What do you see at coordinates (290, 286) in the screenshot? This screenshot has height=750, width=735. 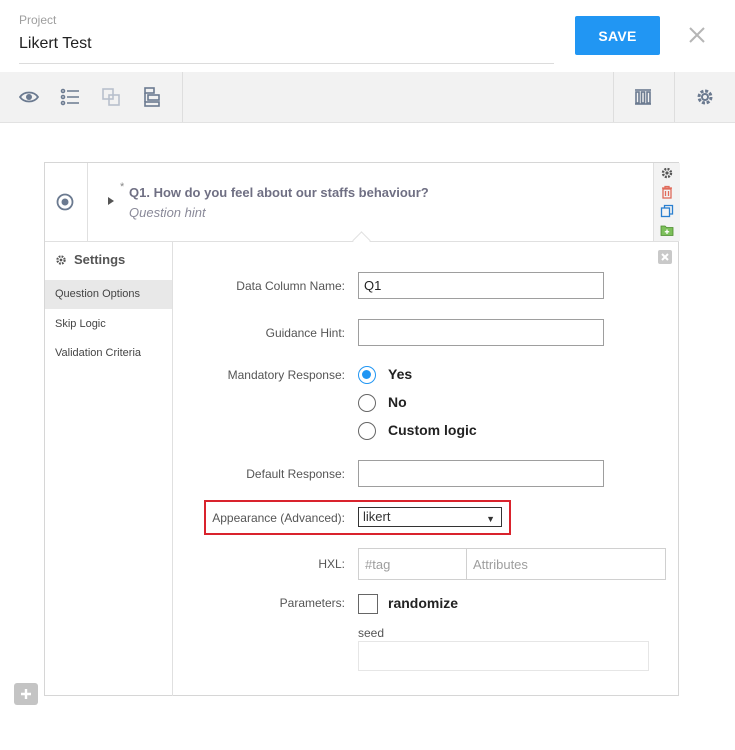 I see `data-column-label: Data Column Name:` at bounding box center [290, 286].